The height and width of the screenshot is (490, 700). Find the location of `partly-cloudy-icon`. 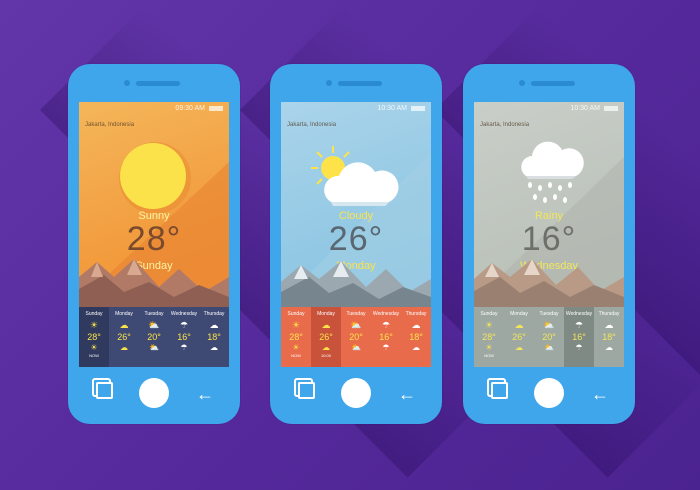

partly-cloudy-icon is located at coordinates (355, 176).